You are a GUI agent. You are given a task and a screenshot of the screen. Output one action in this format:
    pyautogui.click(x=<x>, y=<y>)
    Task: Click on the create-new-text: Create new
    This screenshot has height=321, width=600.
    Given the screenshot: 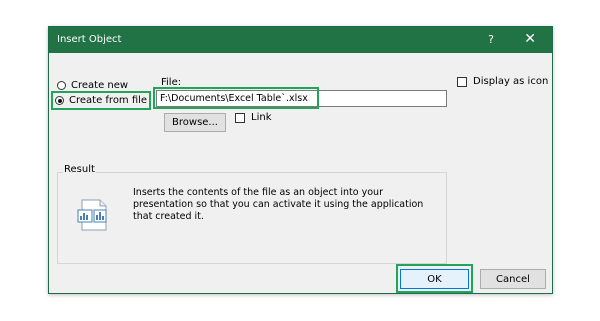 What is the action you would take?
    pyautogui.click(x=100, y=85)
    